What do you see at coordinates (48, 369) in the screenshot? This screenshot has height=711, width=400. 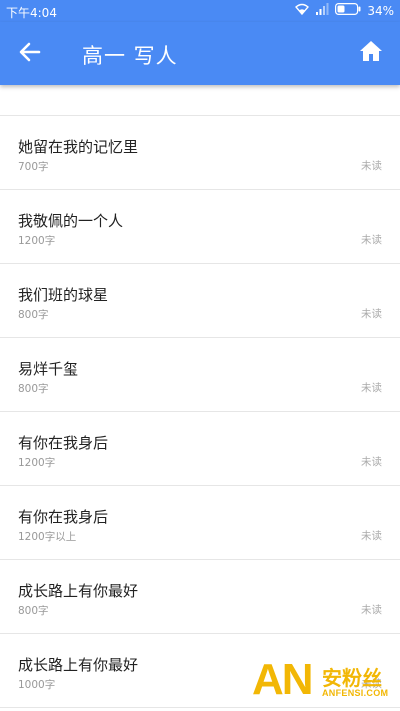 I see `item-title: 易烊千玺` at bounding box center [48, 369].